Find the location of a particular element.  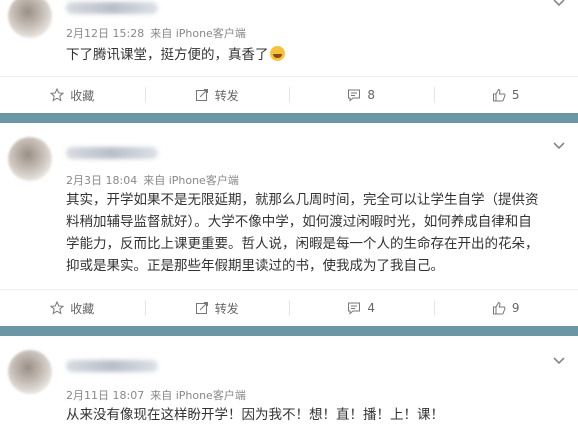

comment-text-line: 学能力，反而比上课更重要。哲人说，闲暇是每一个人的生命存在开出的花朵， is located at coordinates (302, 244).